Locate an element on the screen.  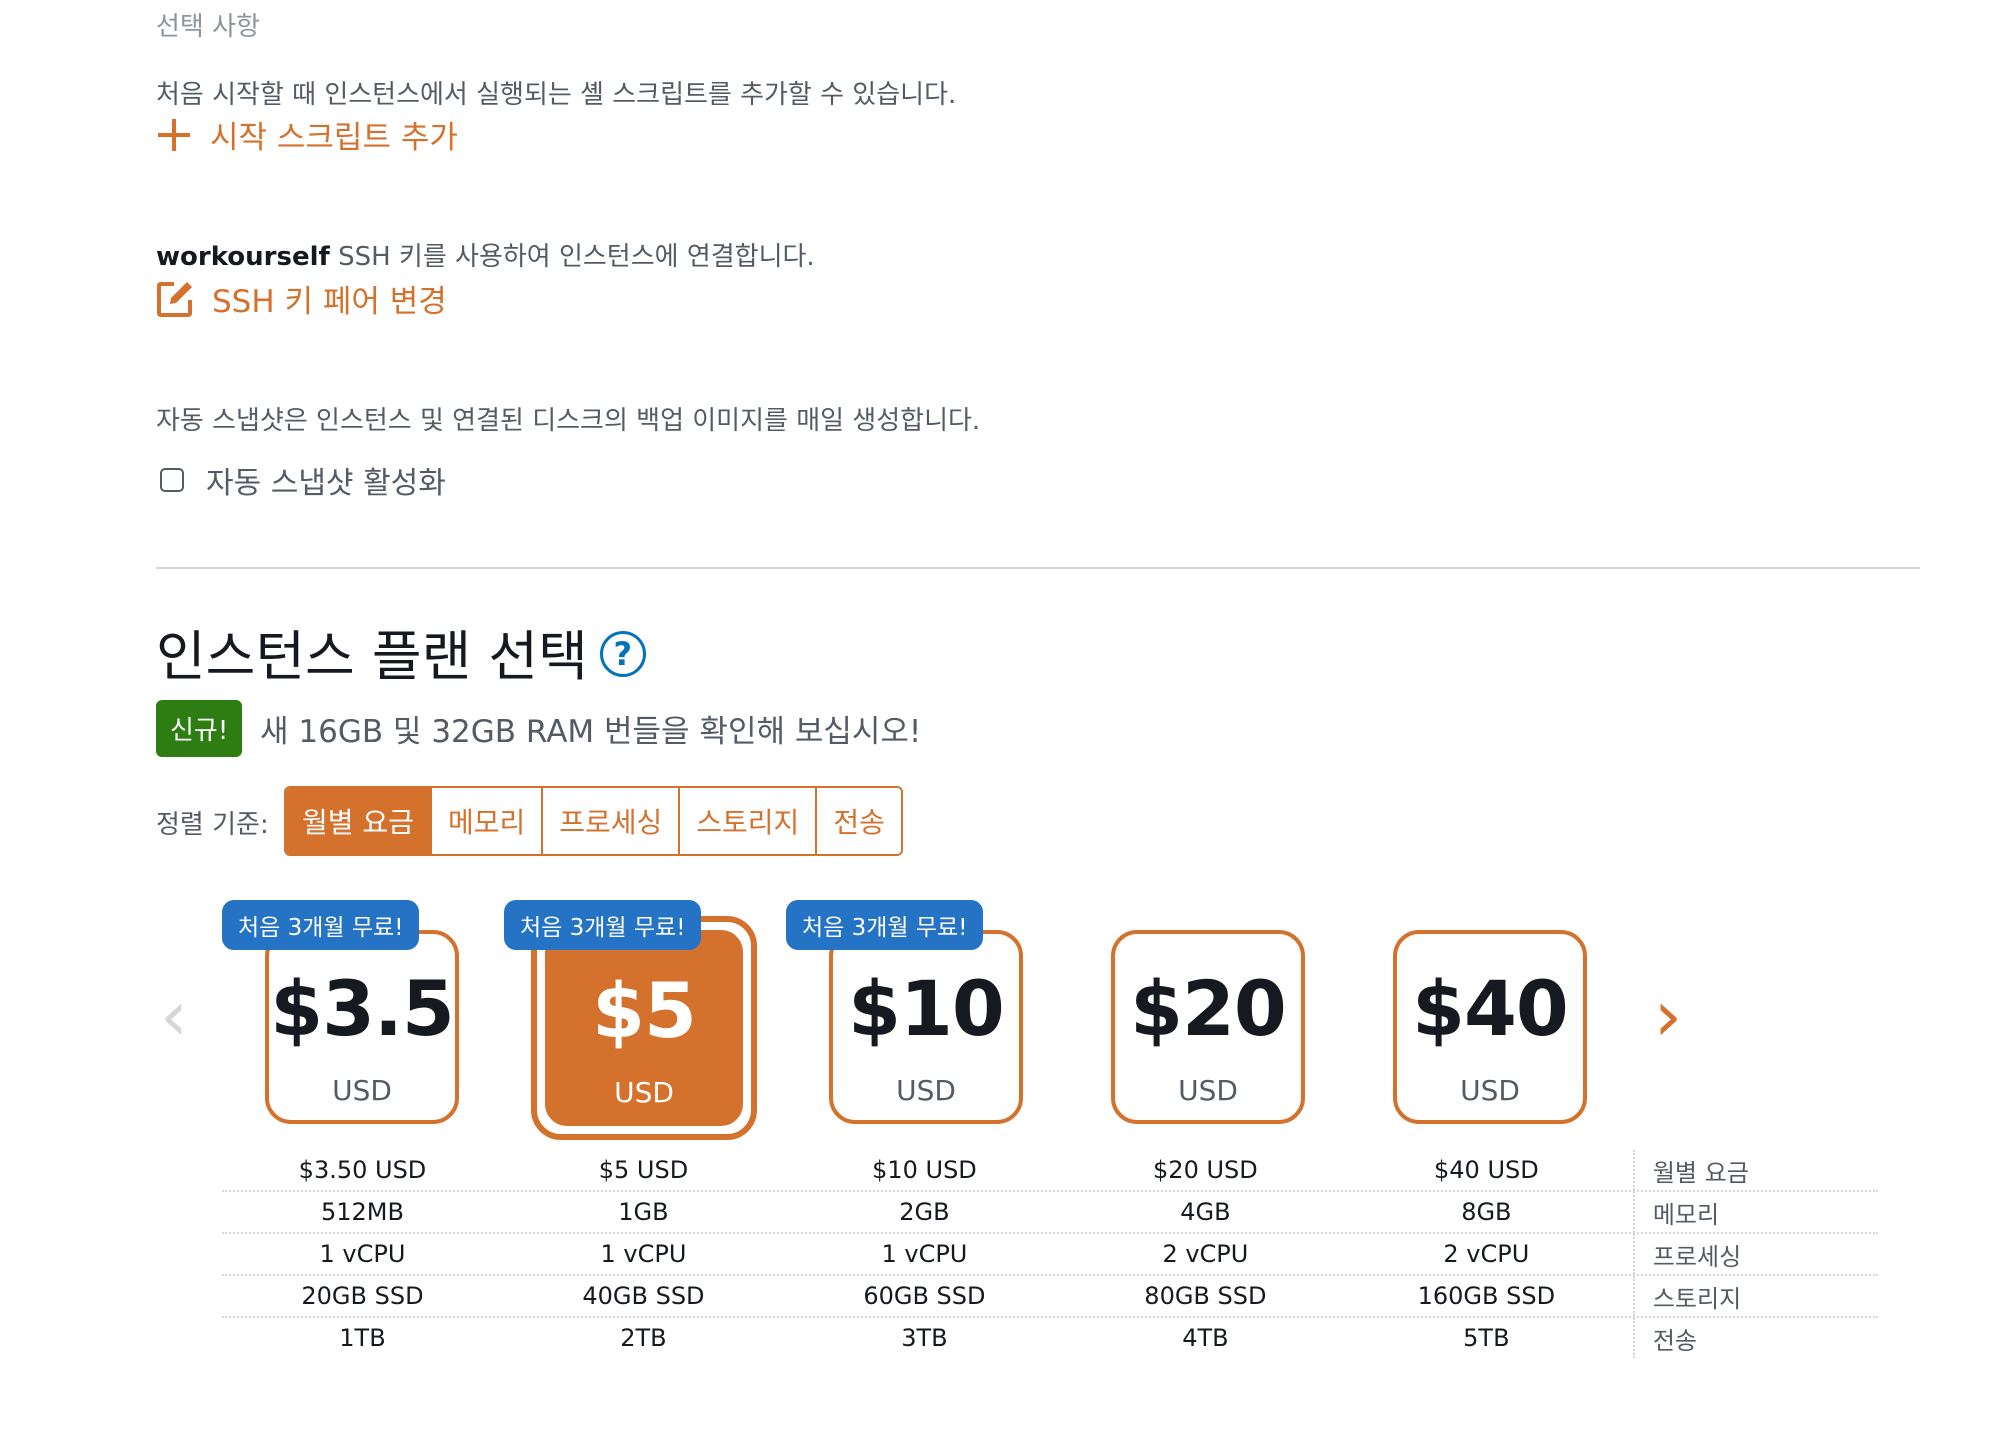
table-row: 1TB 2TB 3TB 4TB 5TB 전송 is located at coordinates (1050, 1338).